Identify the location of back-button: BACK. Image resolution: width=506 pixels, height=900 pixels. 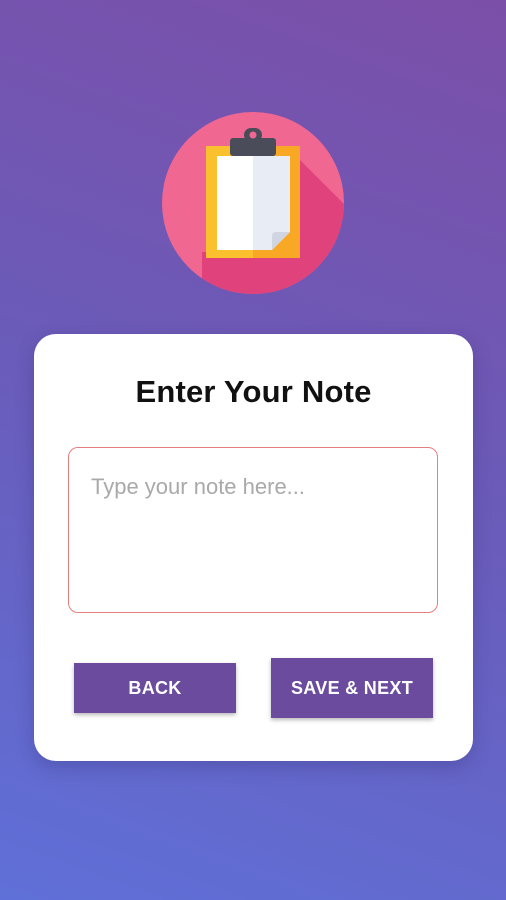
(155, 688).